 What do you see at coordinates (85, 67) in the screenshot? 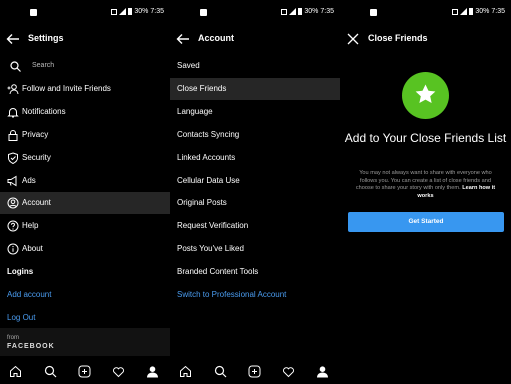
I see `search-input: Search` at bounding box center [85, 67].